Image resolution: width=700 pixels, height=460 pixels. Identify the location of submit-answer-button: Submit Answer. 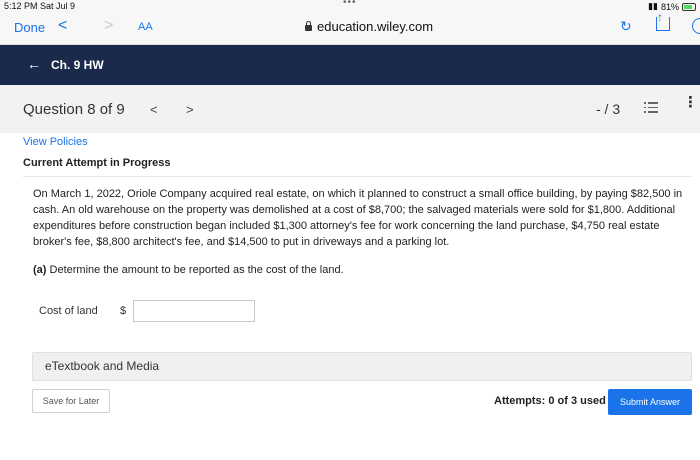
(650, 402).